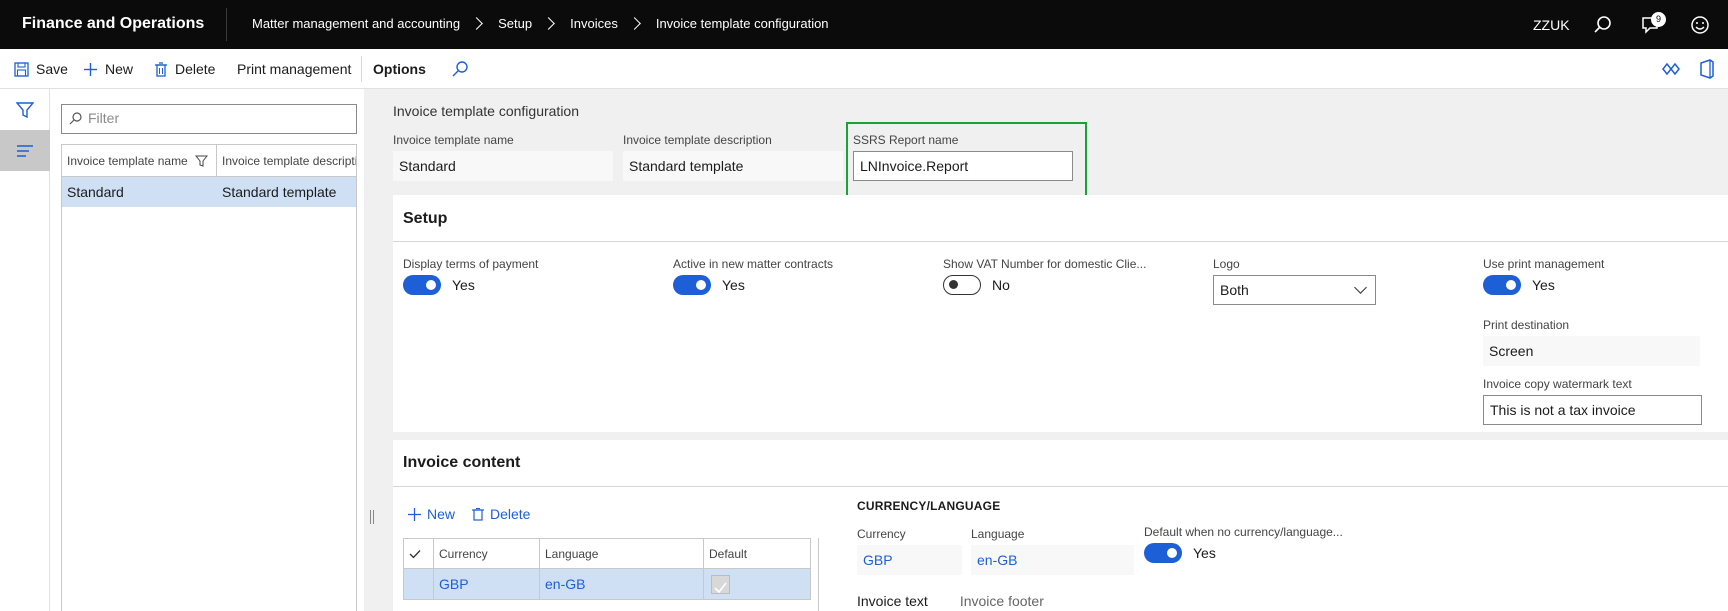 The image size is (1728, 611). What do you see at coordinates (1543, 276) in the screenshot?
I see `use-print-management-field: Use print management Yes` at bounding box center [1543, 276].